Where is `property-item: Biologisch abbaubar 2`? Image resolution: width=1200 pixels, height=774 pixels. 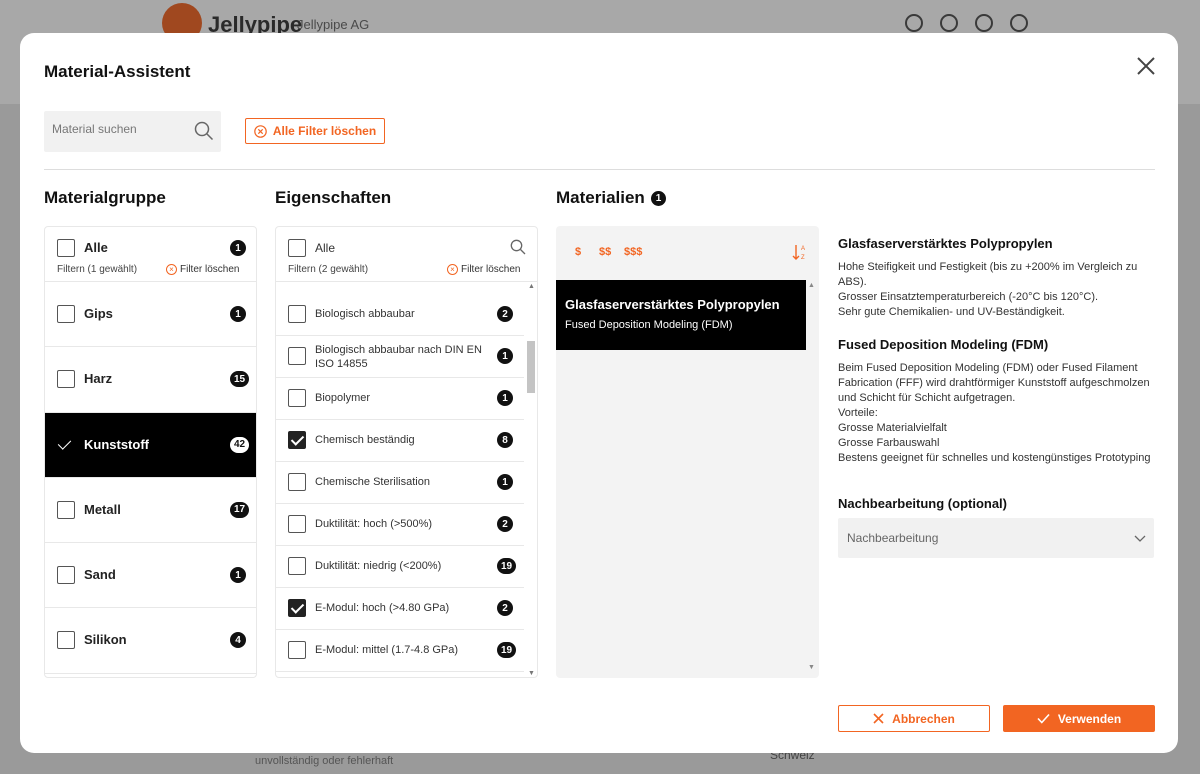
property-item: Biologisch abbaubar 2 is located at coordinates (400, 315).